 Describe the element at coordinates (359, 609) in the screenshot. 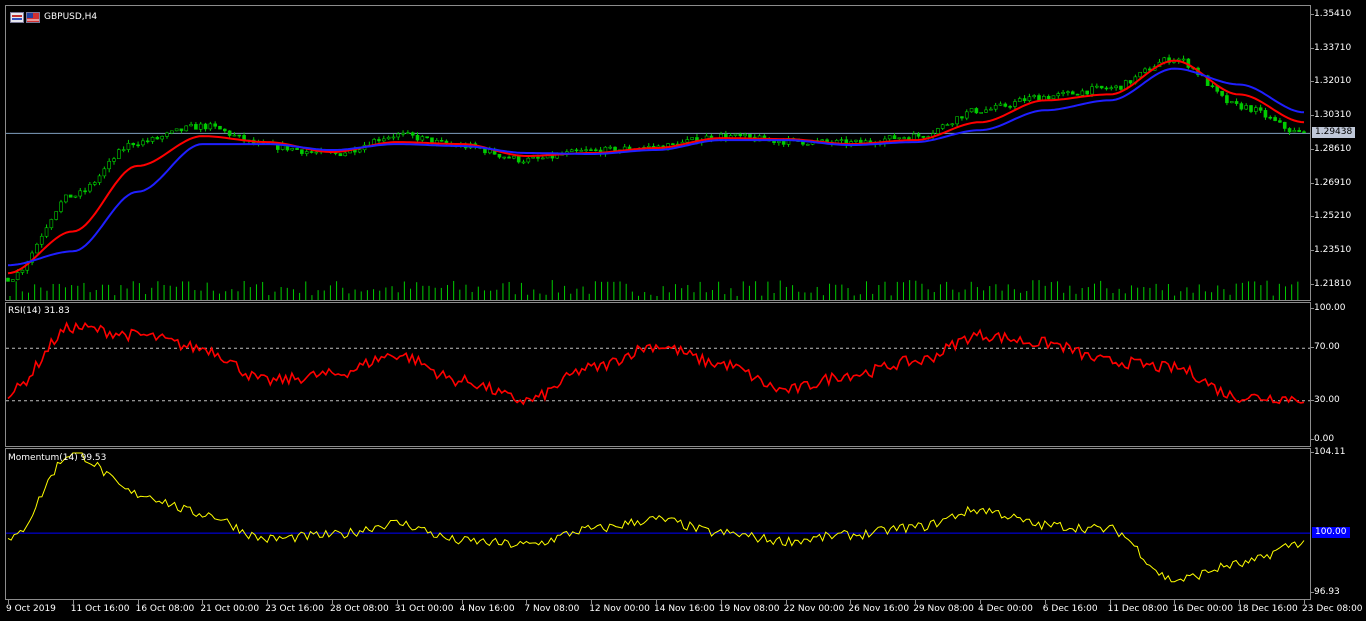

I see `time-tick-label: 28 Oct 08:00` at that location.